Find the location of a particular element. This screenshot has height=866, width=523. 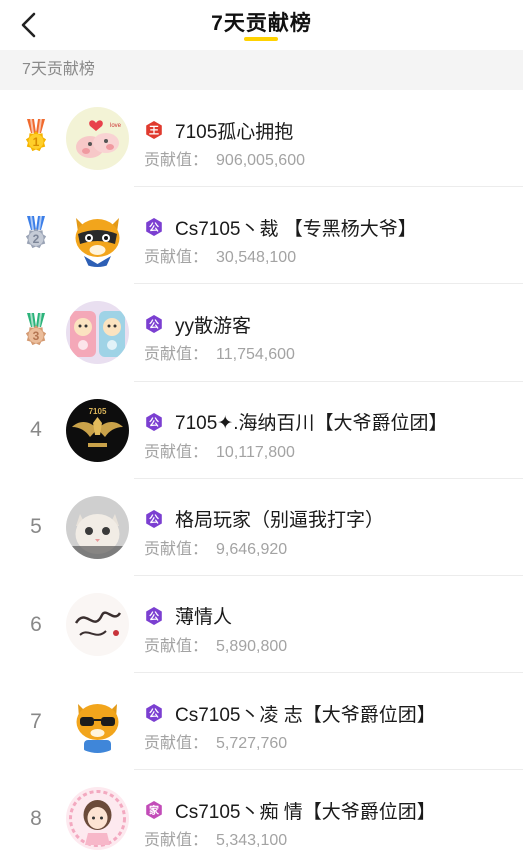

title-underline is located at coordinates (261, 39).